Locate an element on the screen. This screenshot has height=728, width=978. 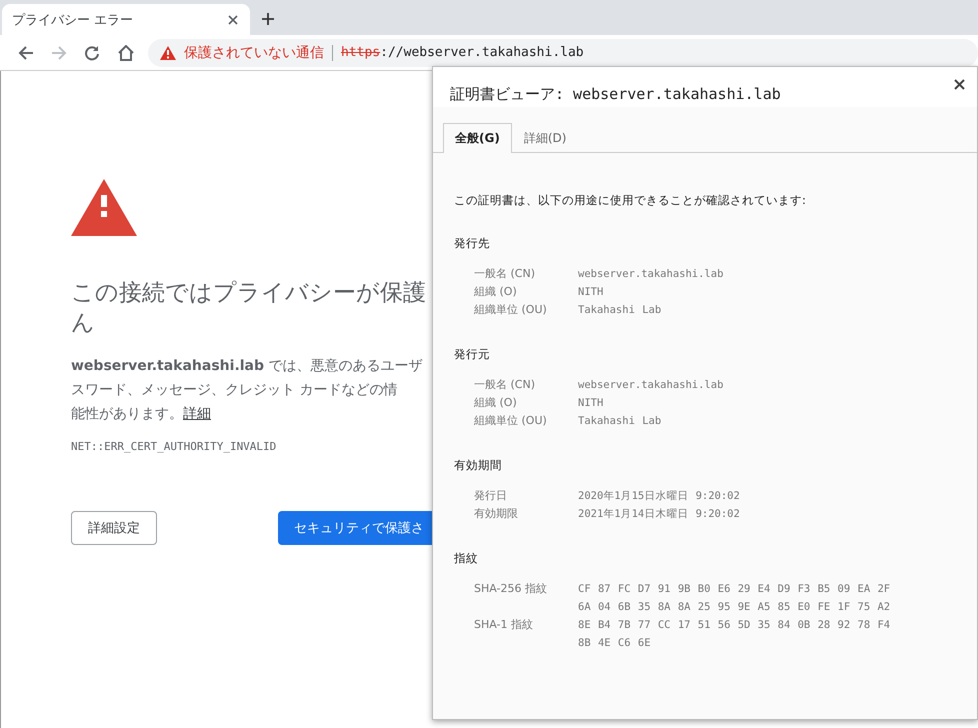
dialog-tab: 全般(G) is located at coordinates (477, 138).